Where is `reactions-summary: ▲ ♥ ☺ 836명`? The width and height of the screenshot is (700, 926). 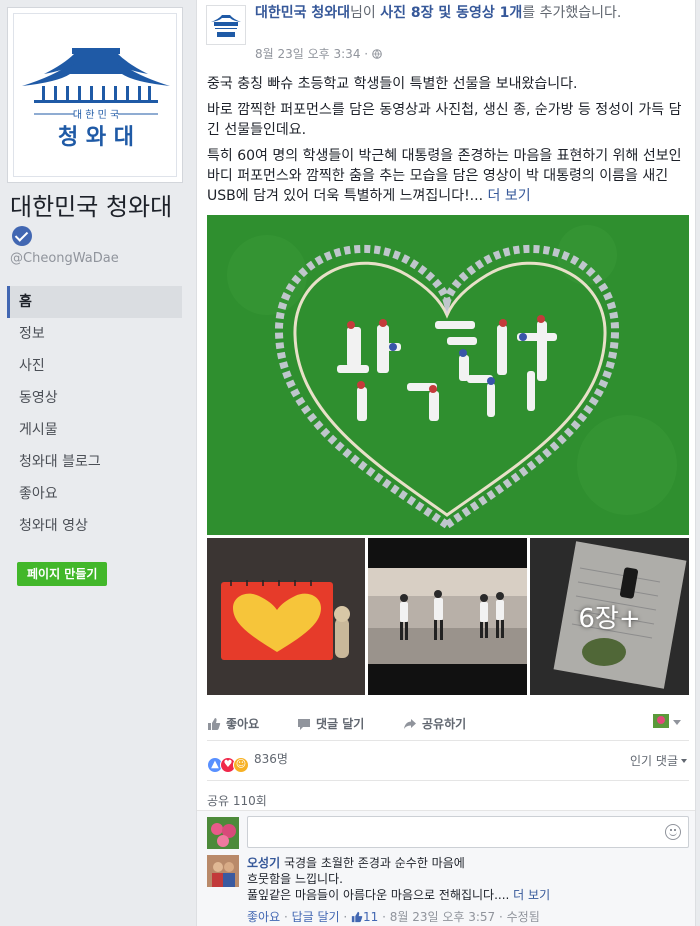
reactions-summary: ▲ ♥ ☺ 836명 is located at coordinates (247, 760).